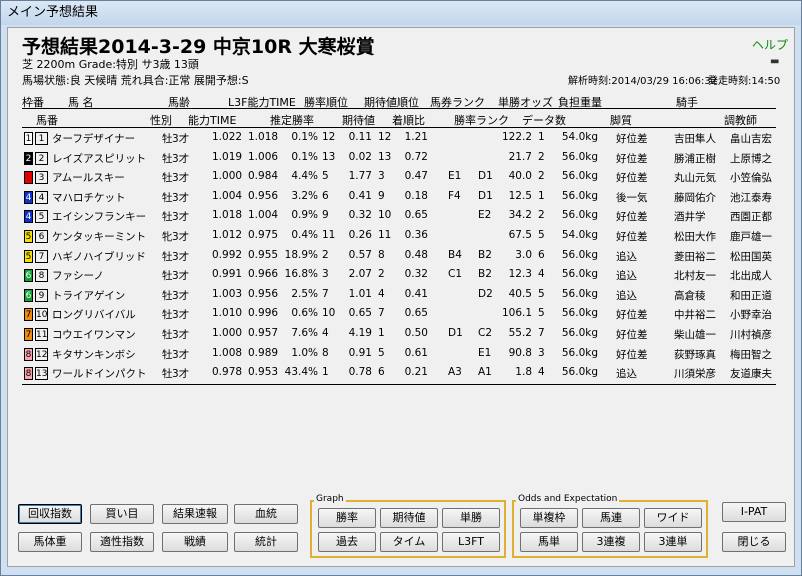 The width and height of the screenshot is (802, 576). What do you see at coordinates (770, 44) in the screenshot?
I see `help-link: ヘルプ` at bounding box center [770, 44].